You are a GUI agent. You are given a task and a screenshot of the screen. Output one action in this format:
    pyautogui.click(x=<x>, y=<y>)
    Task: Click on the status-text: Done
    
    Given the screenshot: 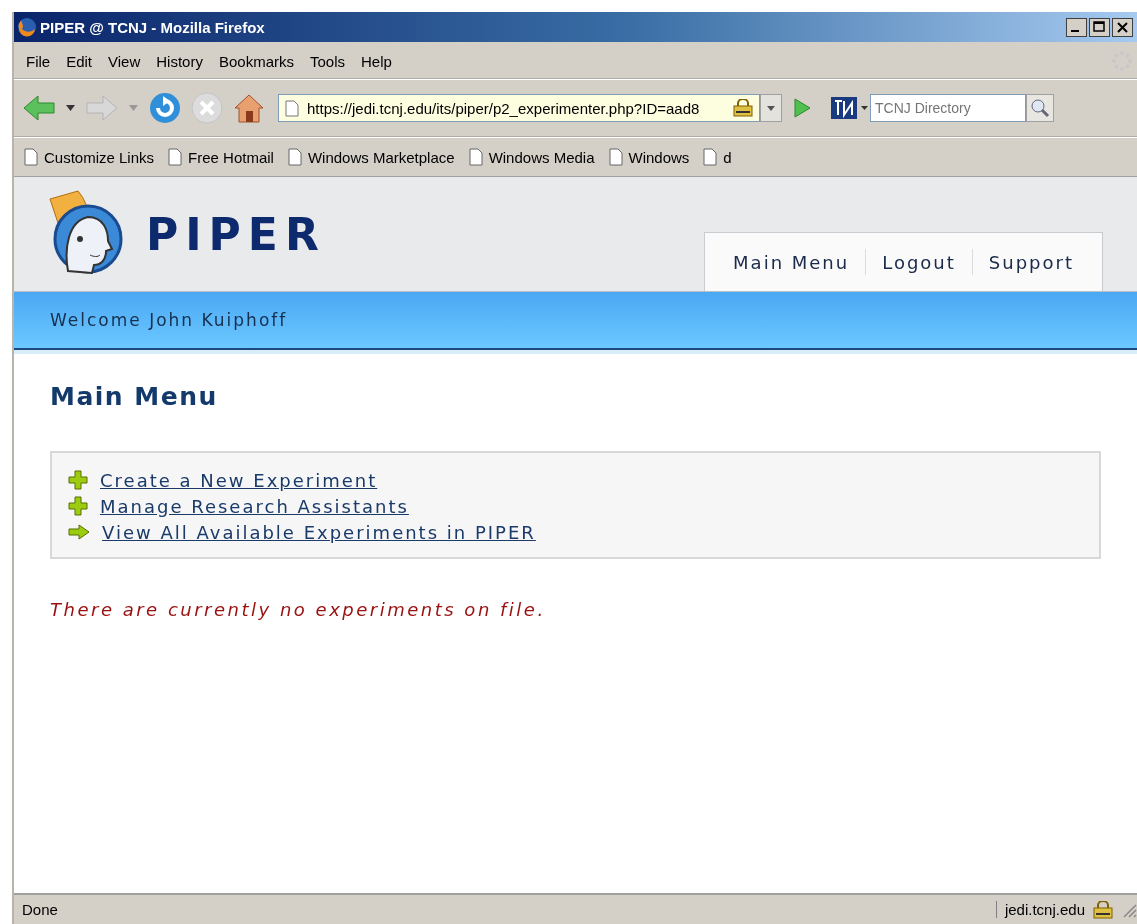 What is the action you would take?
    pyautogui.click(x=40, y=909)
    